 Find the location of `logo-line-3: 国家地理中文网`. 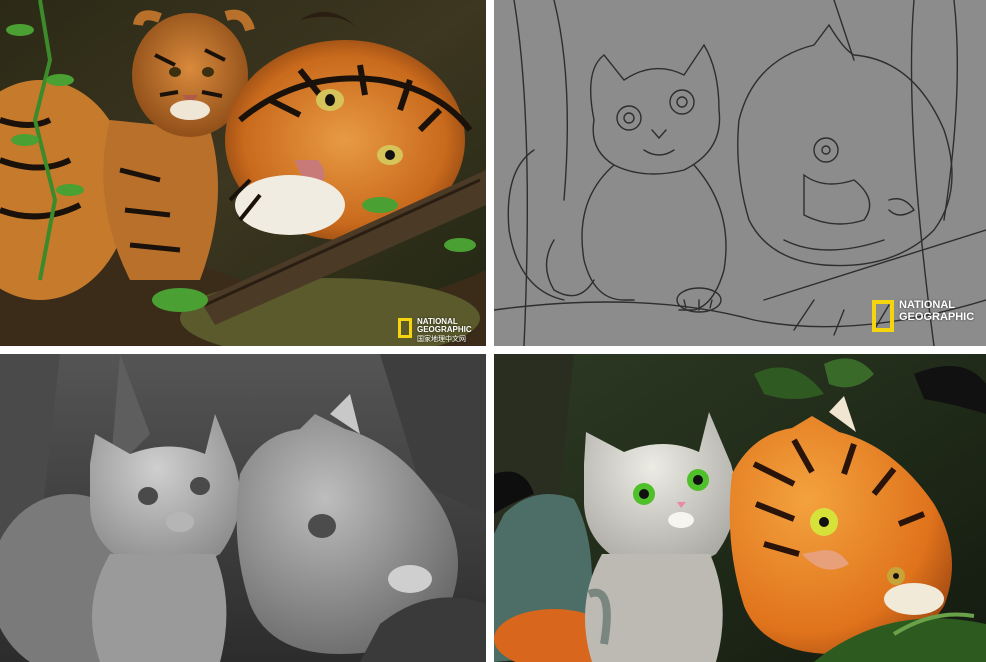

logo-line-3: 国家地理中文网 is located at coordinates (441, 339).